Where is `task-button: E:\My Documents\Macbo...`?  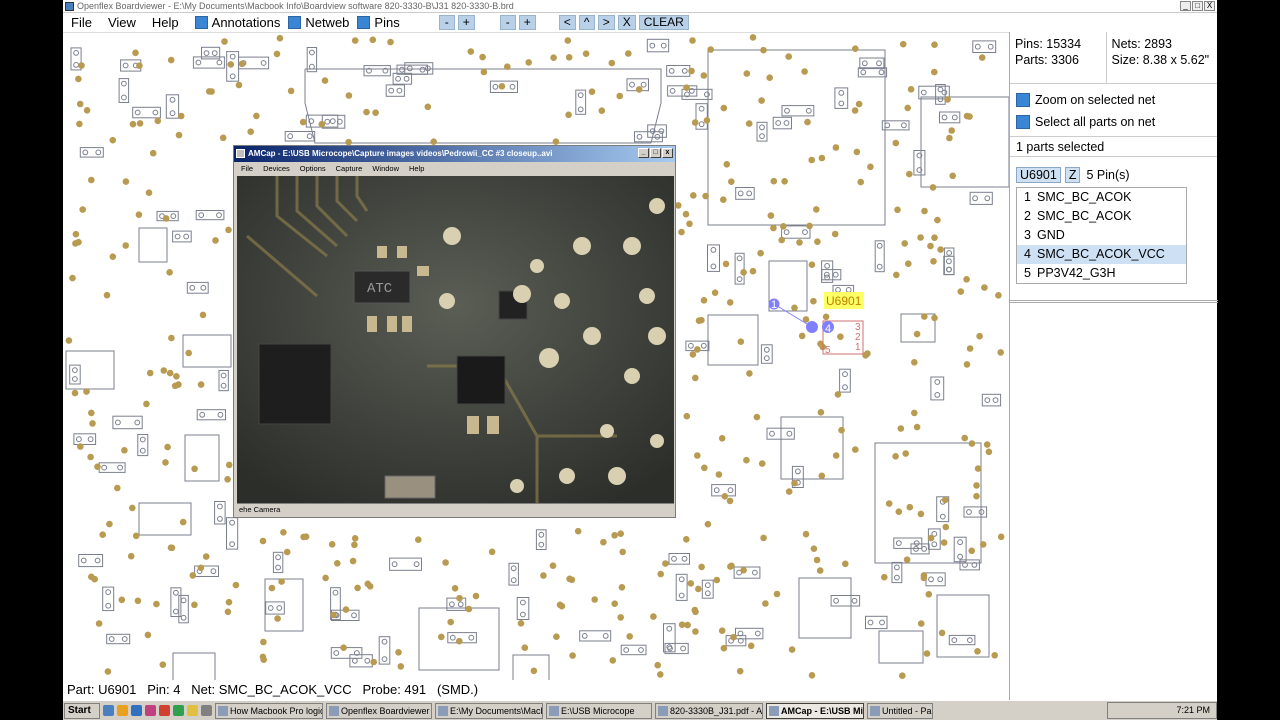
task-button: E:\My Documents\Macbo... is located at coordinates (489, 710).